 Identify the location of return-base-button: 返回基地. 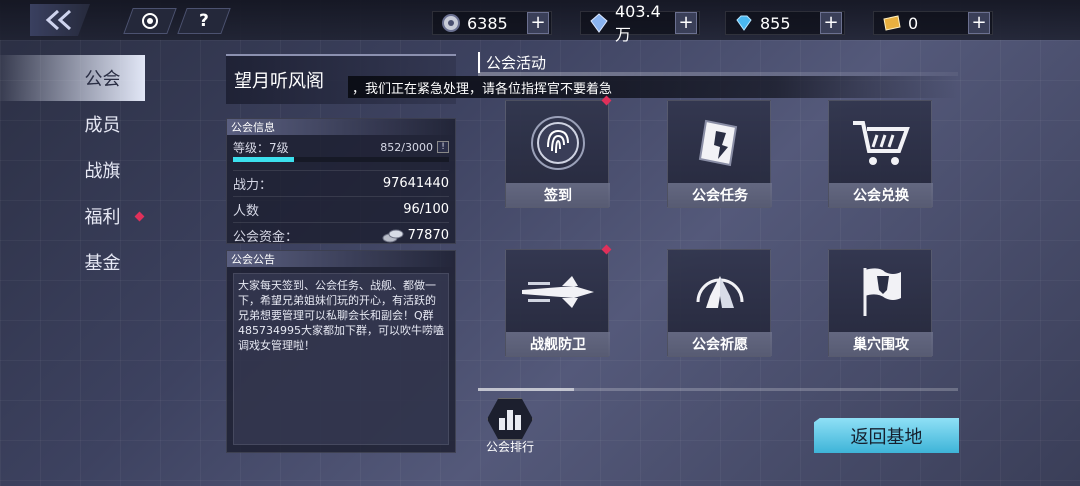
(886, 435).